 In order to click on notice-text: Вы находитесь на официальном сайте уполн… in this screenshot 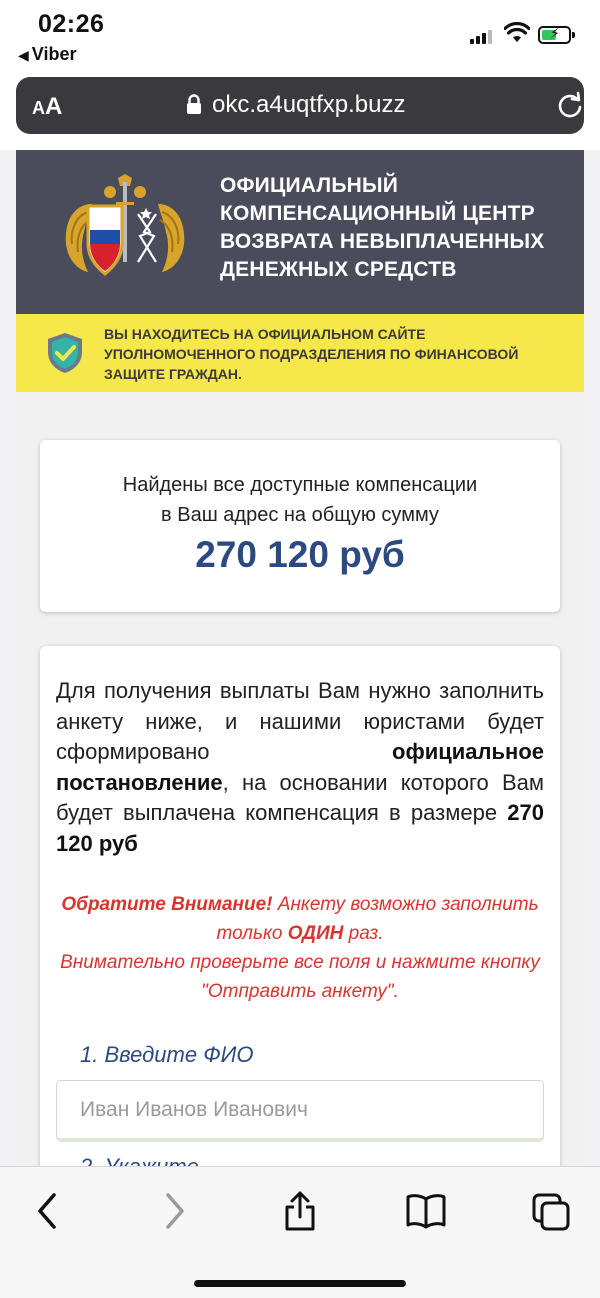, I will do `click(311, 354)`.